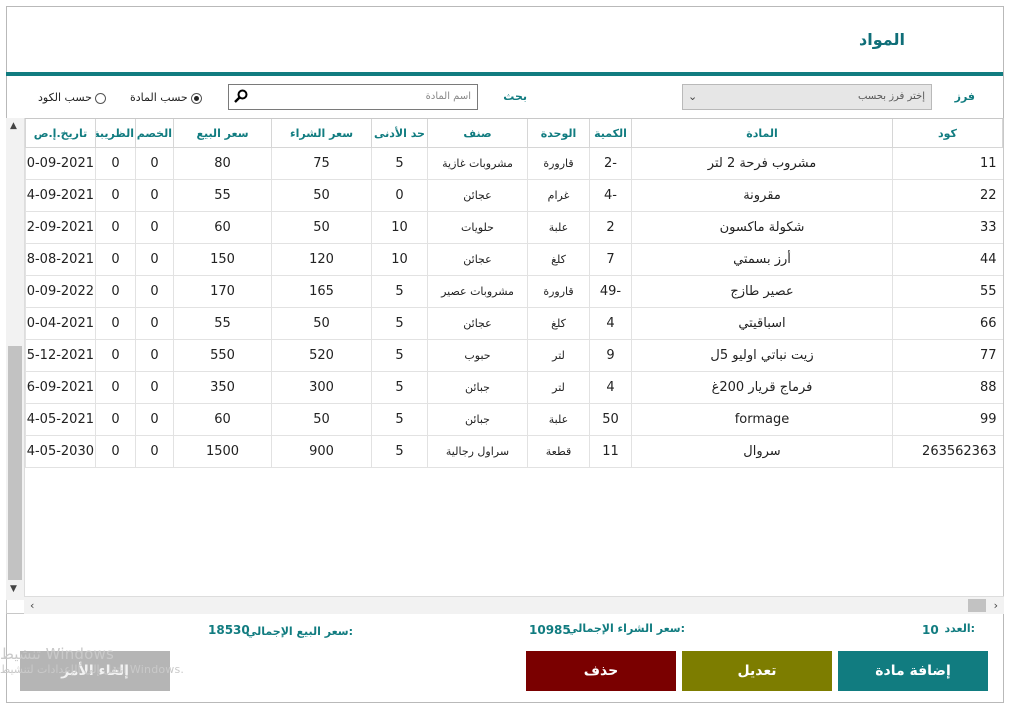 The image size is (1011, 711). What do you see at coordinates (610, 163) in the screenshot?
I see `table-cell: -2` at bounding box center [610, 163].